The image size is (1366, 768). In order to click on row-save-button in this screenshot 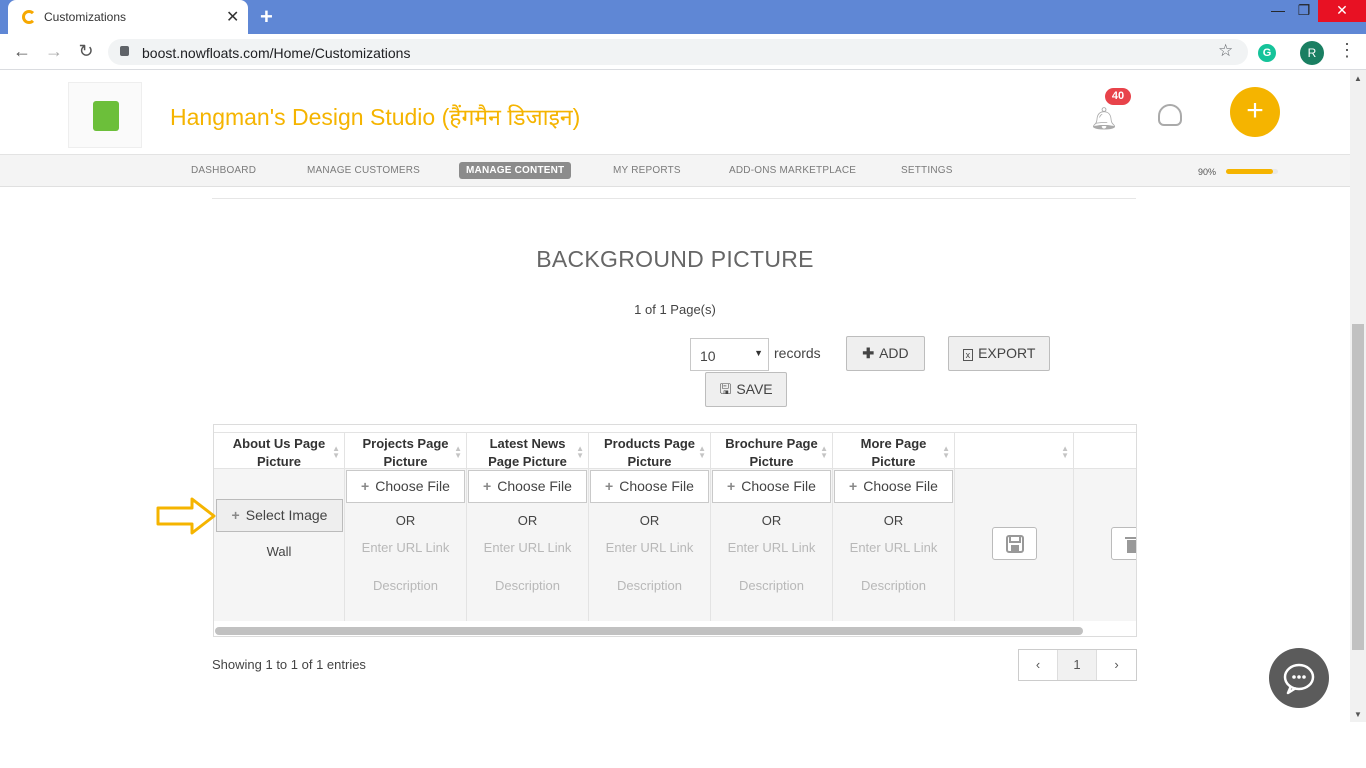, I will do `click(1014, 543)`.